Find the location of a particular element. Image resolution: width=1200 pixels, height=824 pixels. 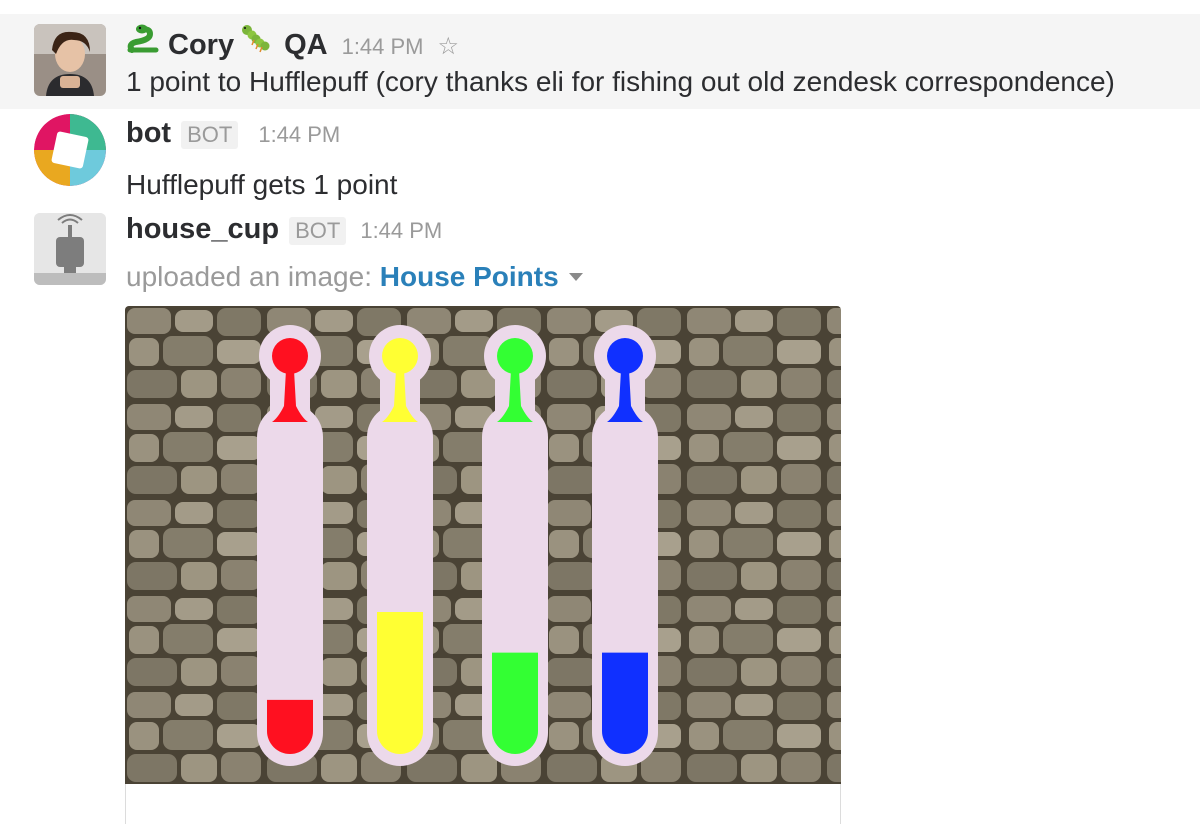

snake-icon is located at coordinates (143, 40).